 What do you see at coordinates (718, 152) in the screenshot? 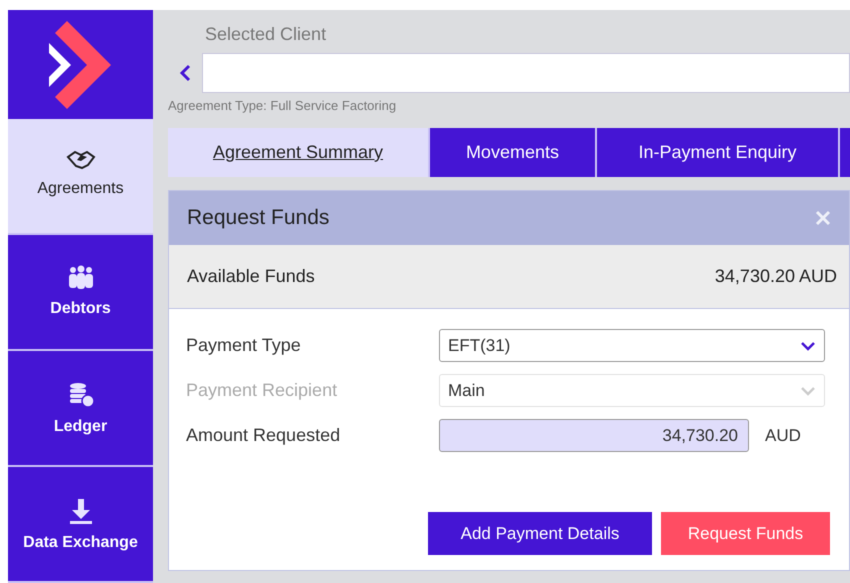
I see `tab: In-Payment Enquiry` at bounding box center [718, 152].